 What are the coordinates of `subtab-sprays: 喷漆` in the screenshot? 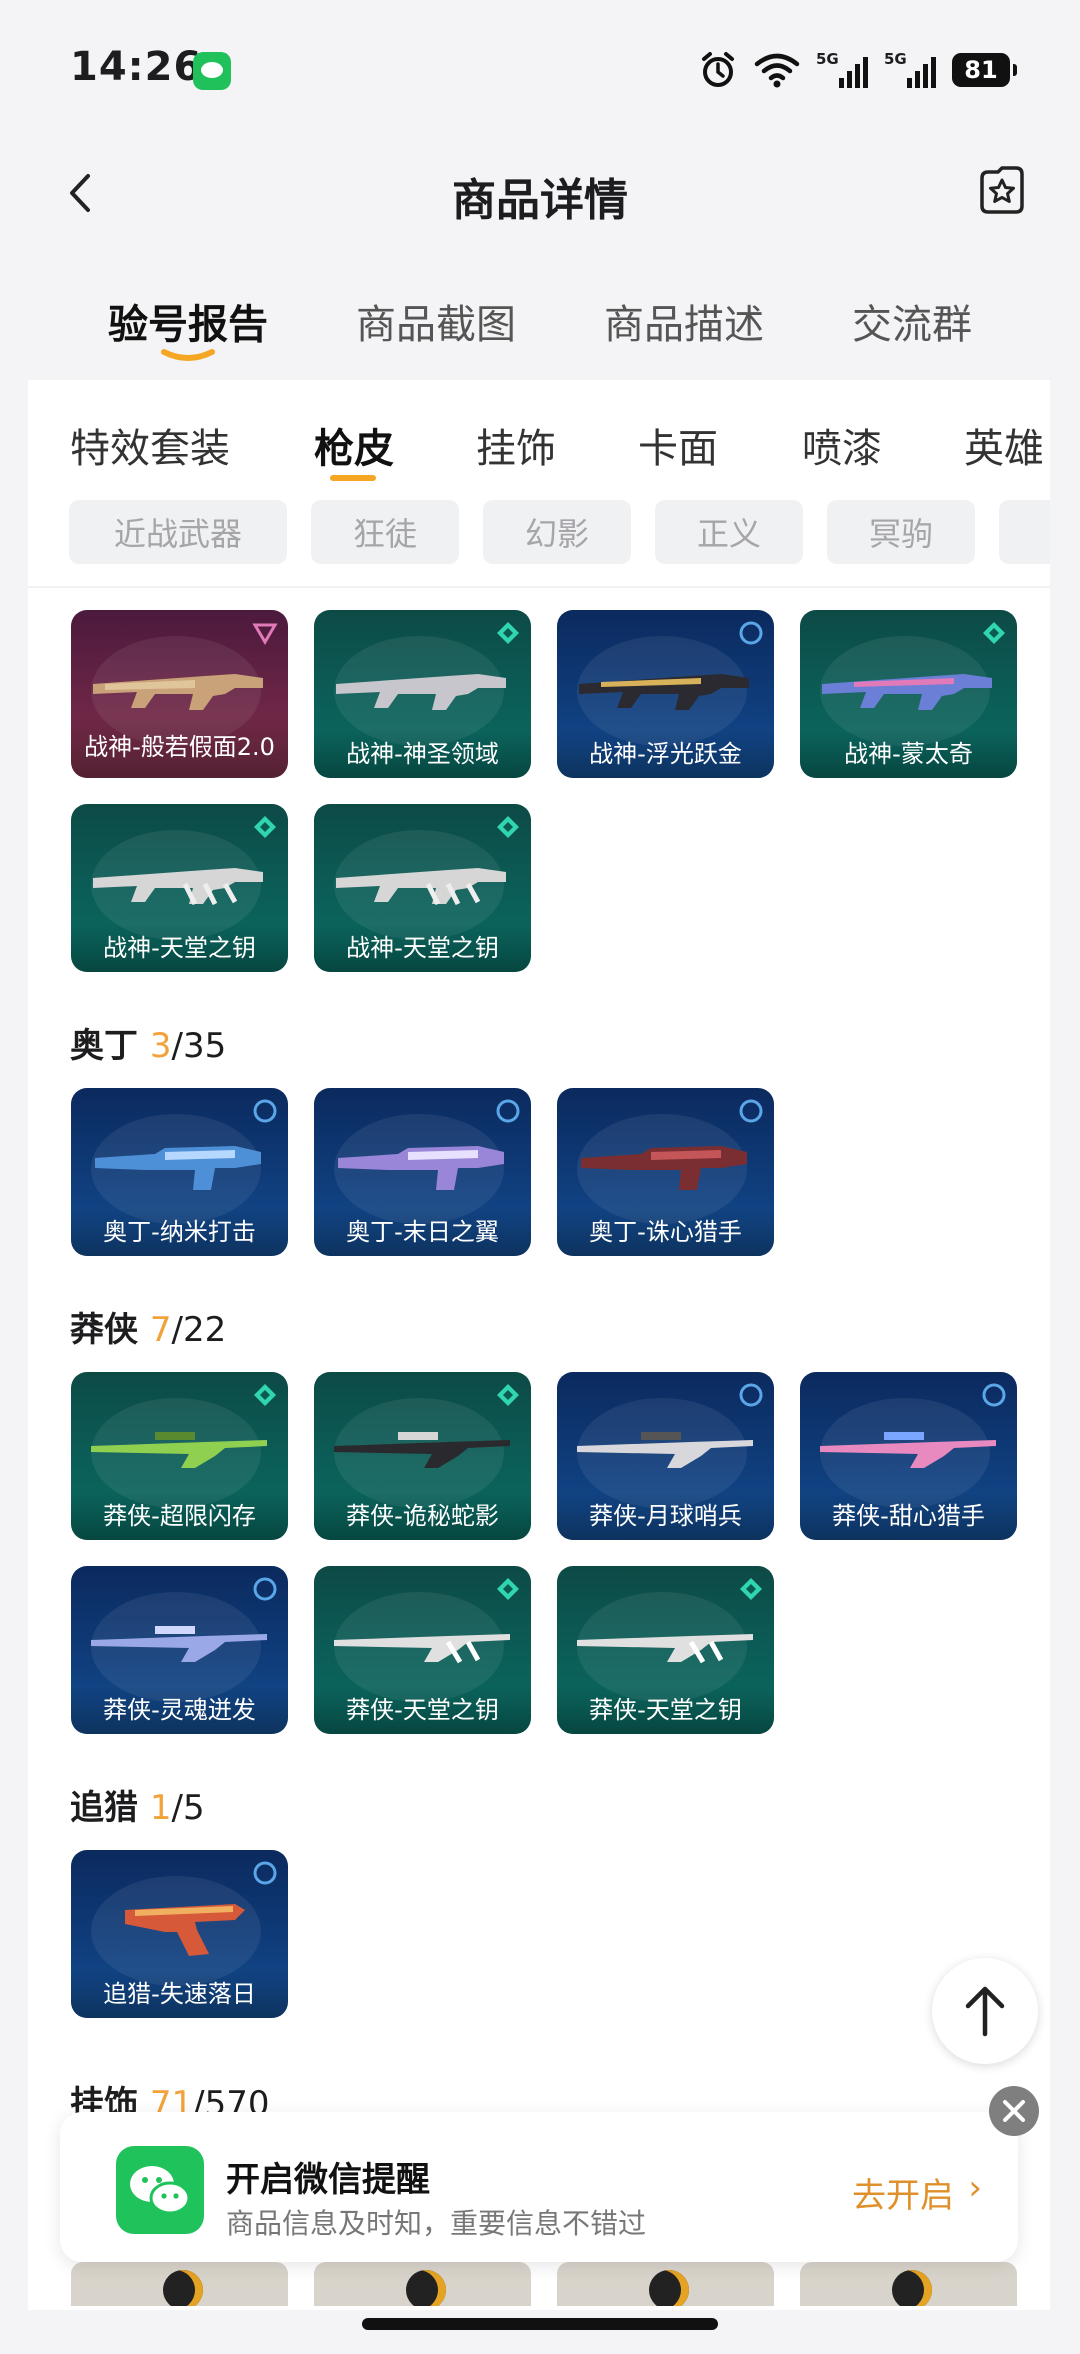 It's located at (842, 445).